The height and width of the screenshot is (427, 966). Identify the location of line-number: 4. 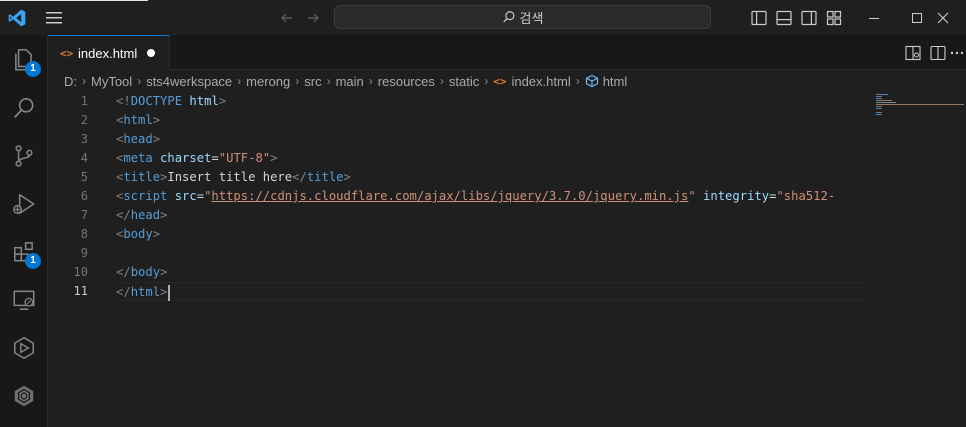
(84, 158).